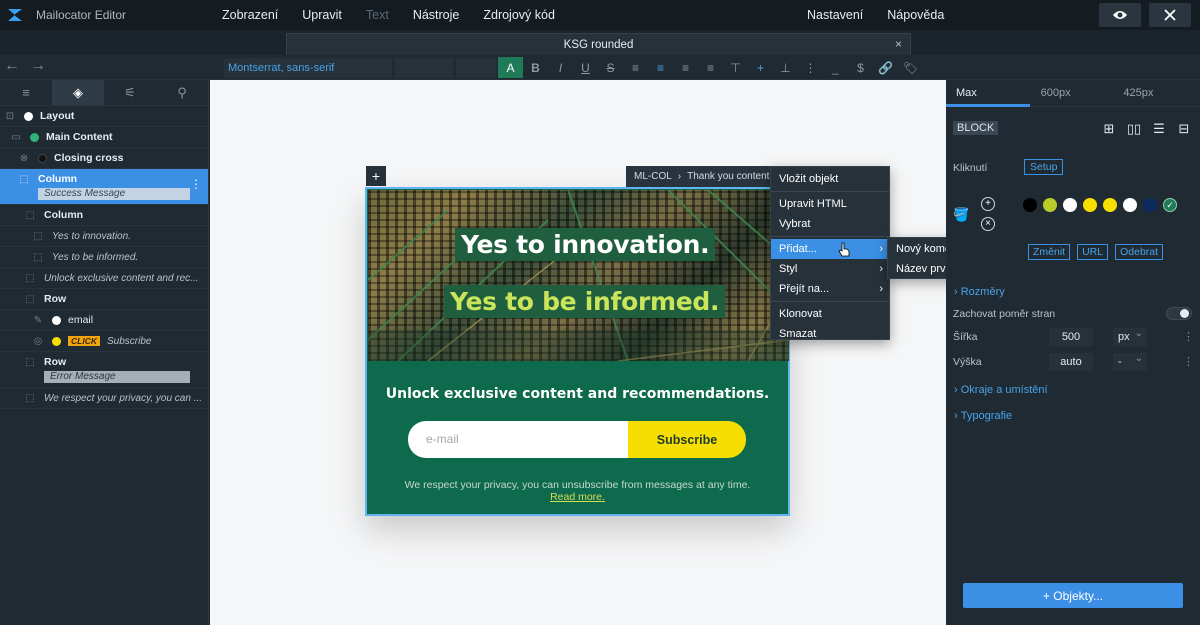 Image resolution: width=1200 pixels, height=625 pixels. Describe the element at coordinates (308, 68) in the screenshot. I see `font-family-select: Montserrat, sans-serif` at that location.